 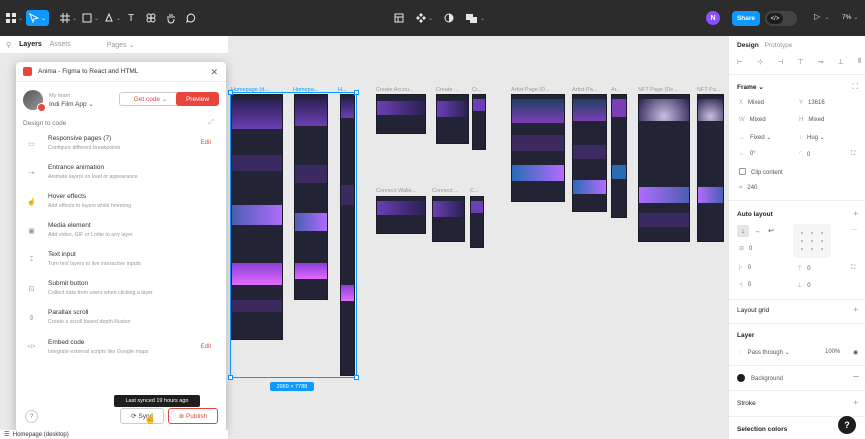 I want to click on pen-tool-icon: ⌄, so click(x=112, y=18).